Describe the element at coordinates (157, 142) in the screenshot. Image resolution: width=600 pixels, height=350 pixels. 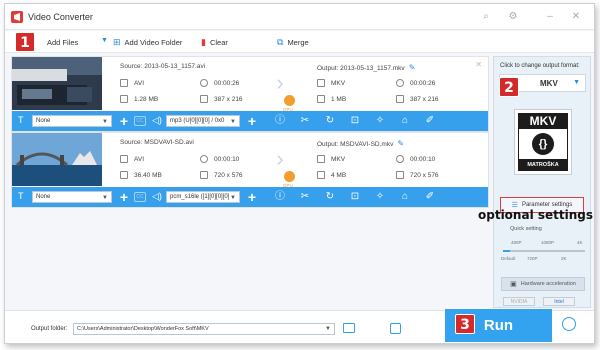
I see `source-text: Source: MSDVAVI-SD.avi` at that location.